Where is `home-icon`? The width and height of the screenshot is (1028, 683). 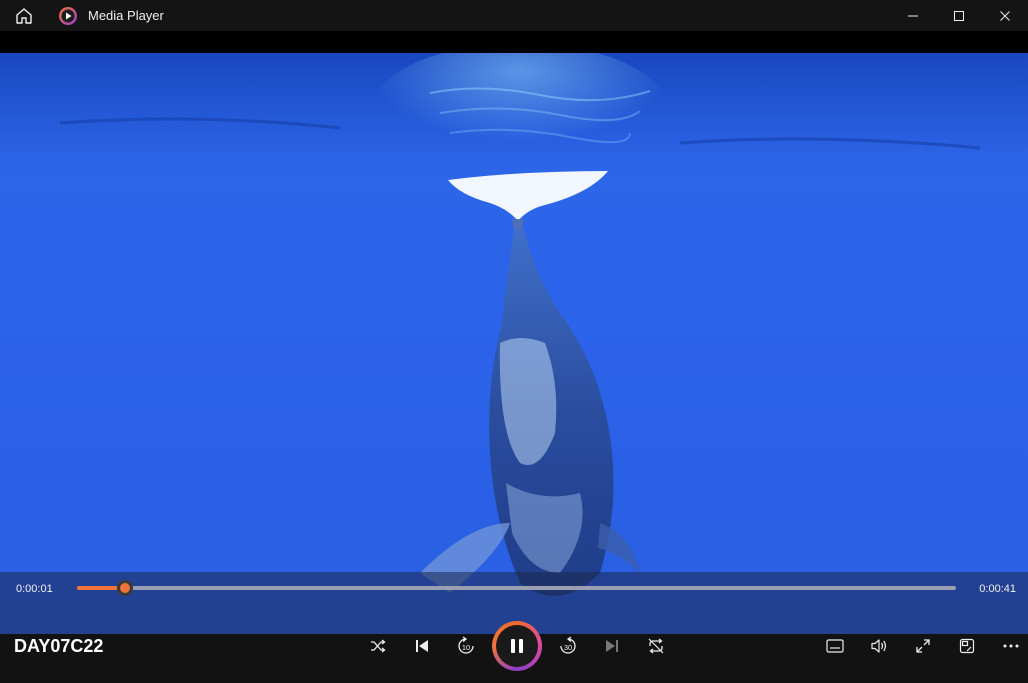 home-icon is located at coordinates (24, 15).